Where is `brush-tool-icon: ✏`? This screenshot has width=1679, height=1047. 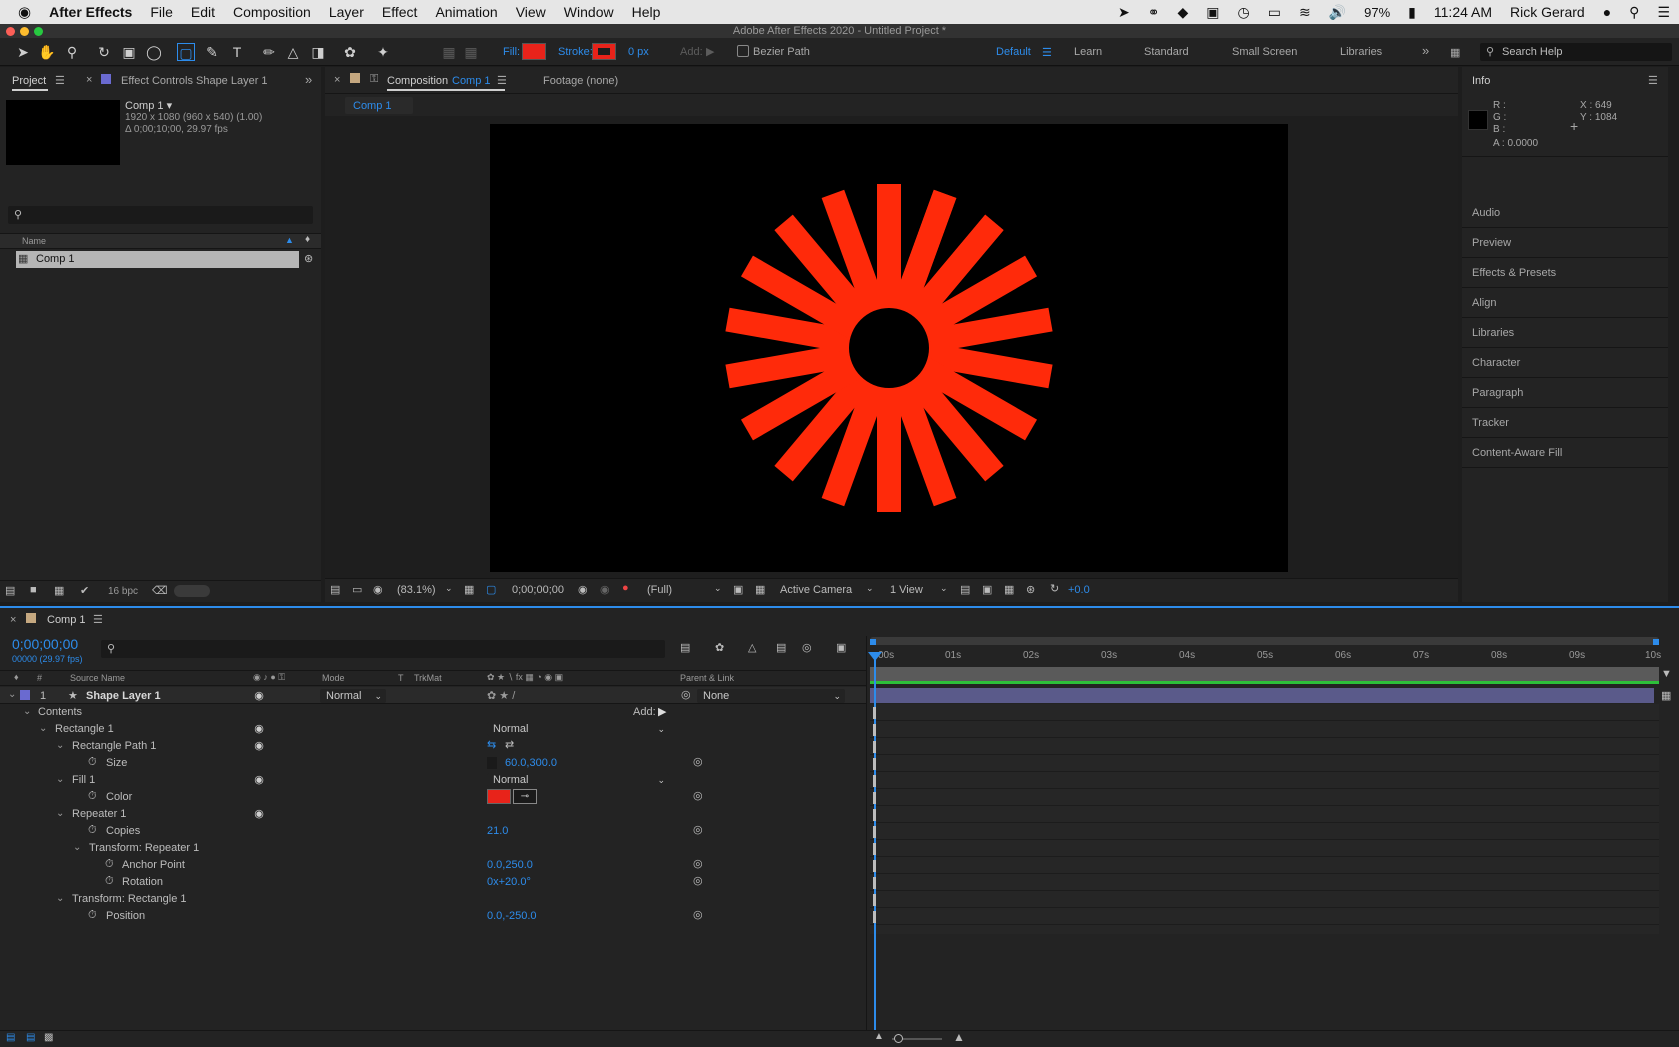
brush-tool-icon: ✏ is located at coordinates (269, 52).